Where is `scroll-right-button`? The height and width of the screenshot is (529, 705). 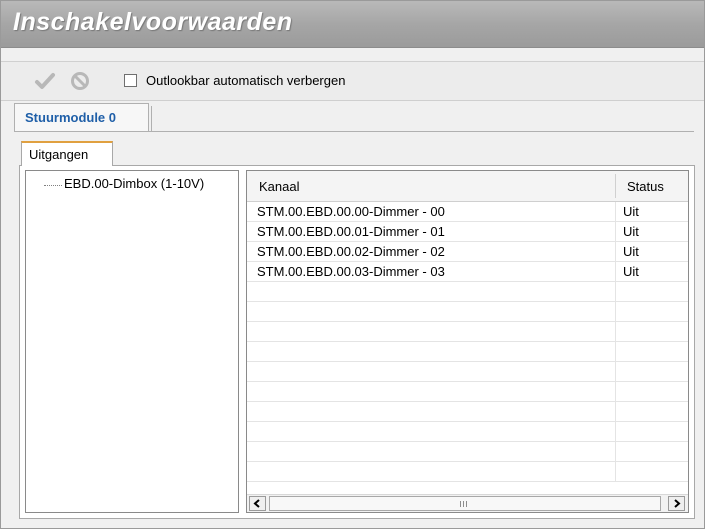
scroll-right-button is located at coordinates (676, 503).